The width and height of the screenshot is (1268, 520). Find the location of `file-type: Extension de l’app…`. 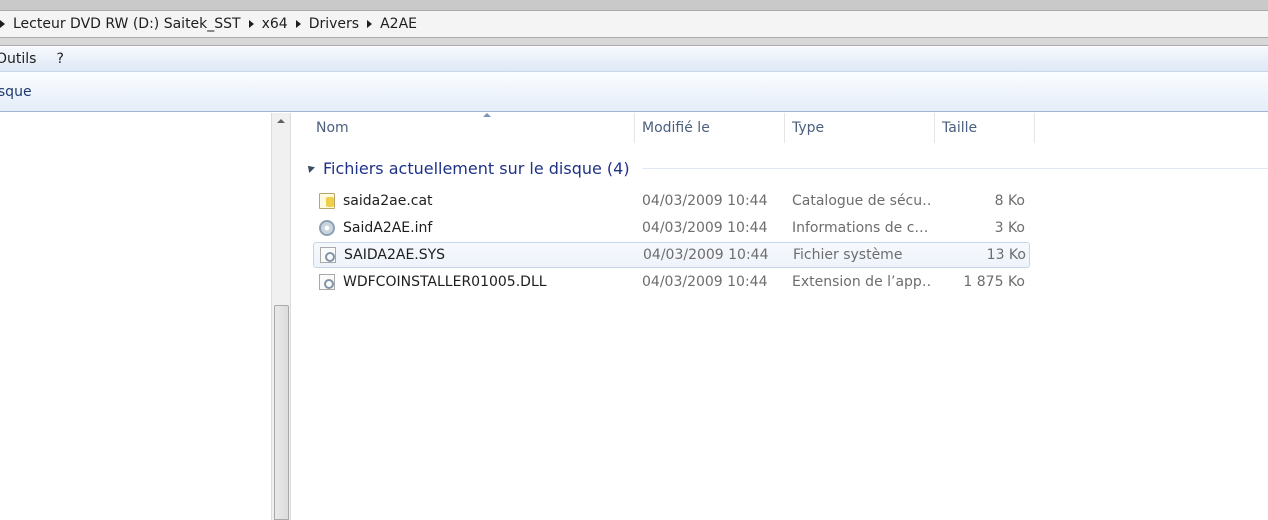

file-type: Extension de l’app… is located at coordinates (862, 282).